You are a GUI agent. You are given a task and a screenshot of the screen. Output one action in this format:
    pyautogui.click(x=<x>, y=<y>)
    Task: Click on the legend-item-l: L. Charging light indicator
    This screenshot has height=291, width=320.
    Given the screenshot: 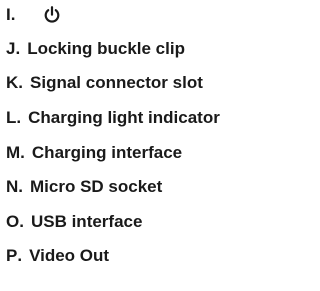 What is the action you would take?
    pyautogui.click(x=113, y=118)
    